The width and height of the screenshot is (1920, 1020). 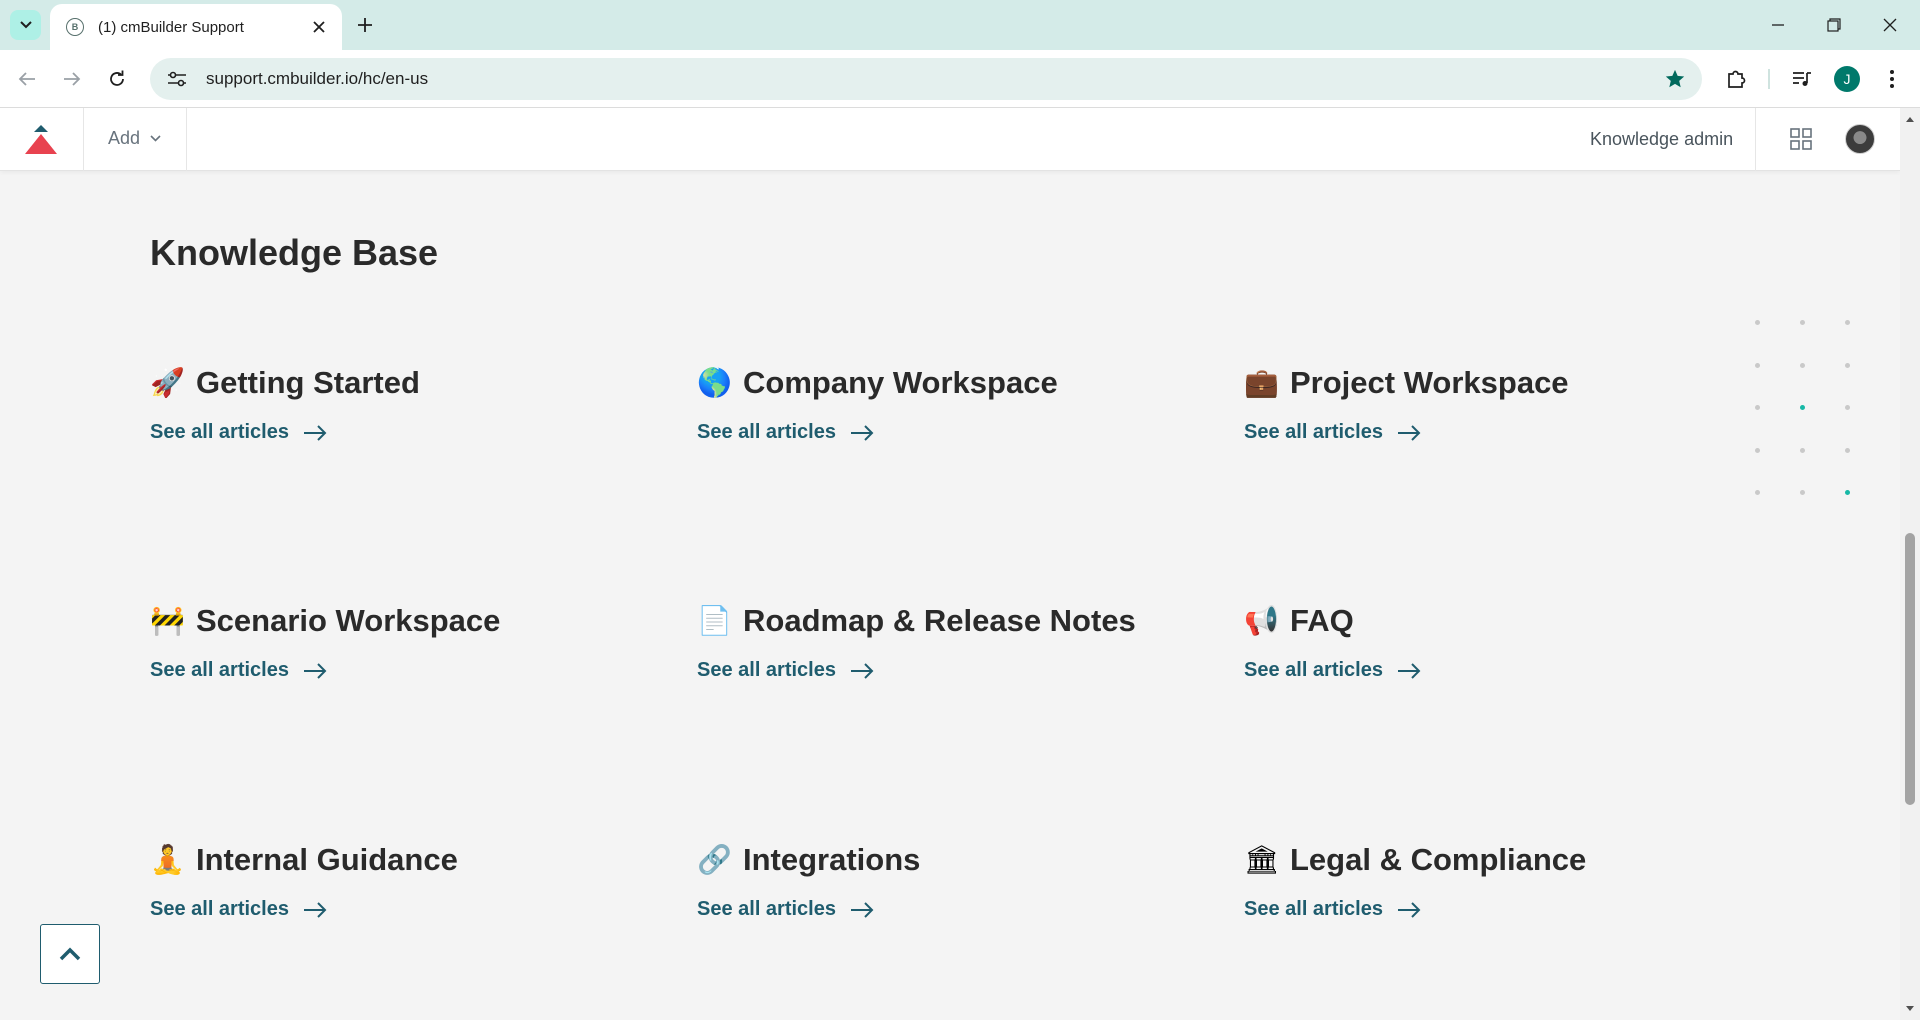 What do you see at coordinates (900, 383) in the screenshot?
I see `category-title: Company Workspace` at bounding box center [900, 383].